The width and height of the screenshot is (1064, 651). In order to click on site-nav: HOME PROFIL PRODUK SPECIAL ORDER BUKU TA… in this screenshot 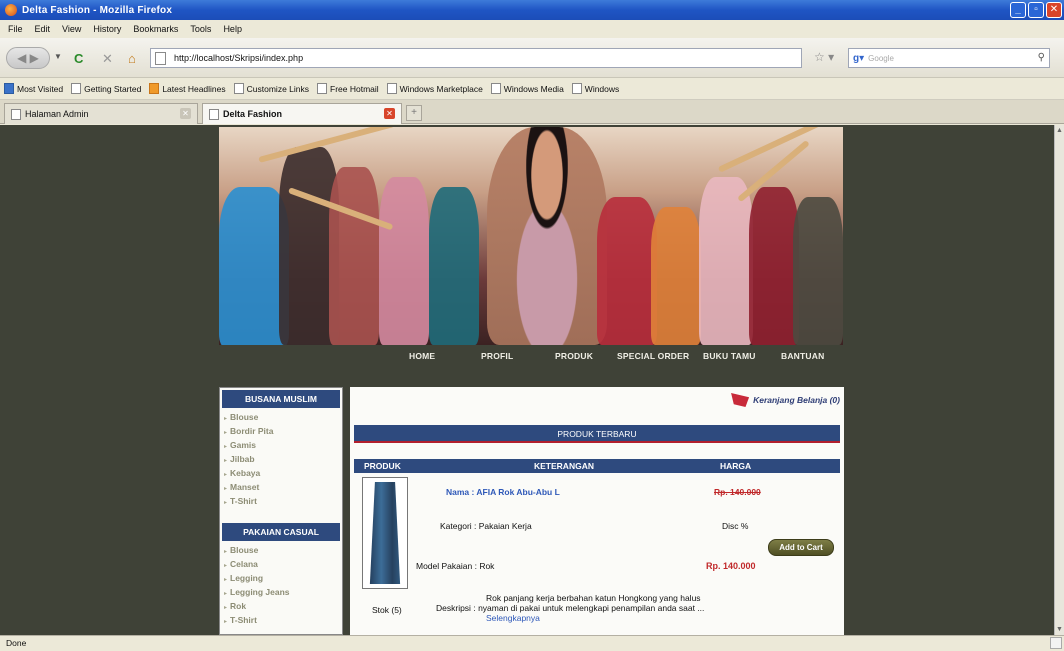, I will do `click(531, 356)`.